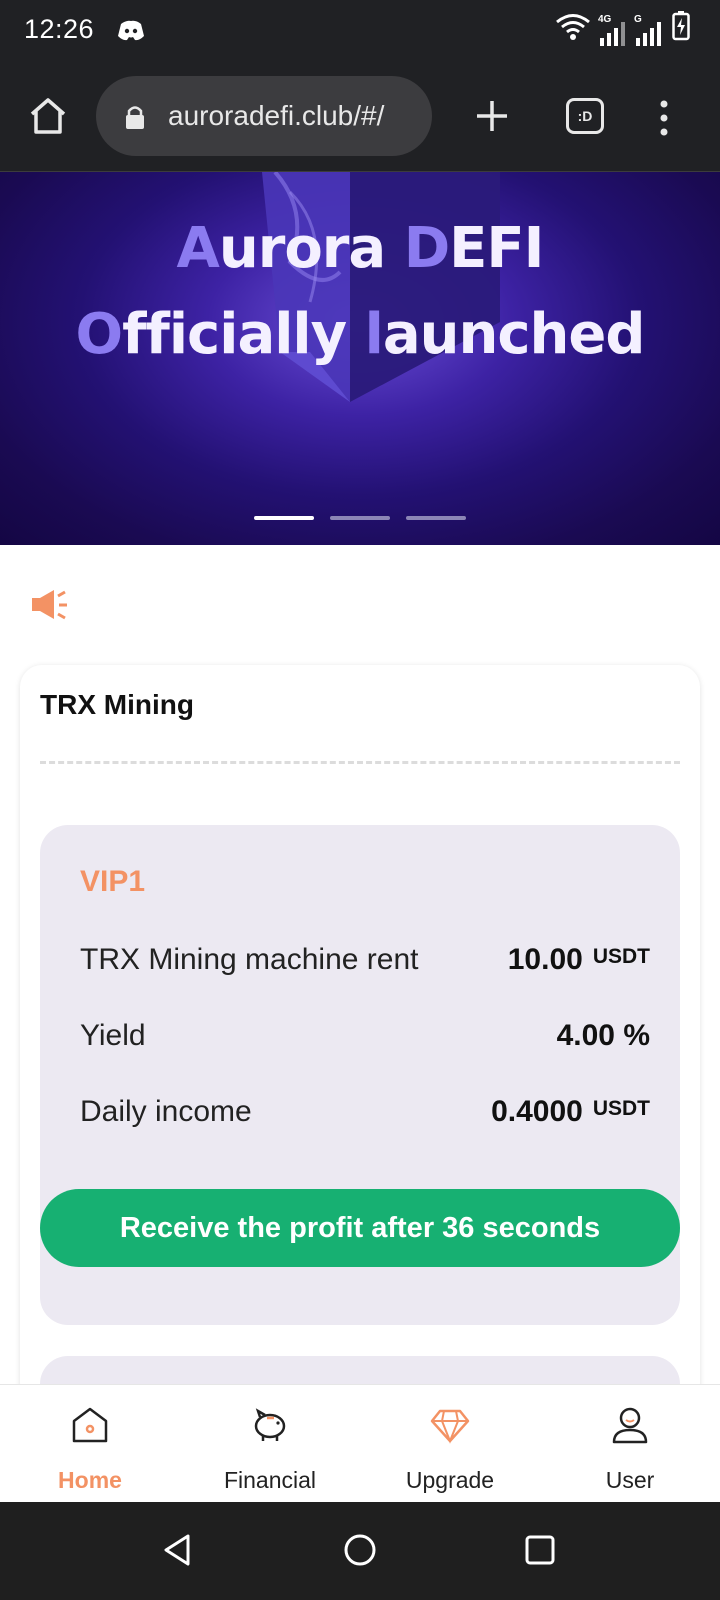 The width and height of the screenshot is (720, 1600). I want to click on diamond-icon, so click(450, 1425).